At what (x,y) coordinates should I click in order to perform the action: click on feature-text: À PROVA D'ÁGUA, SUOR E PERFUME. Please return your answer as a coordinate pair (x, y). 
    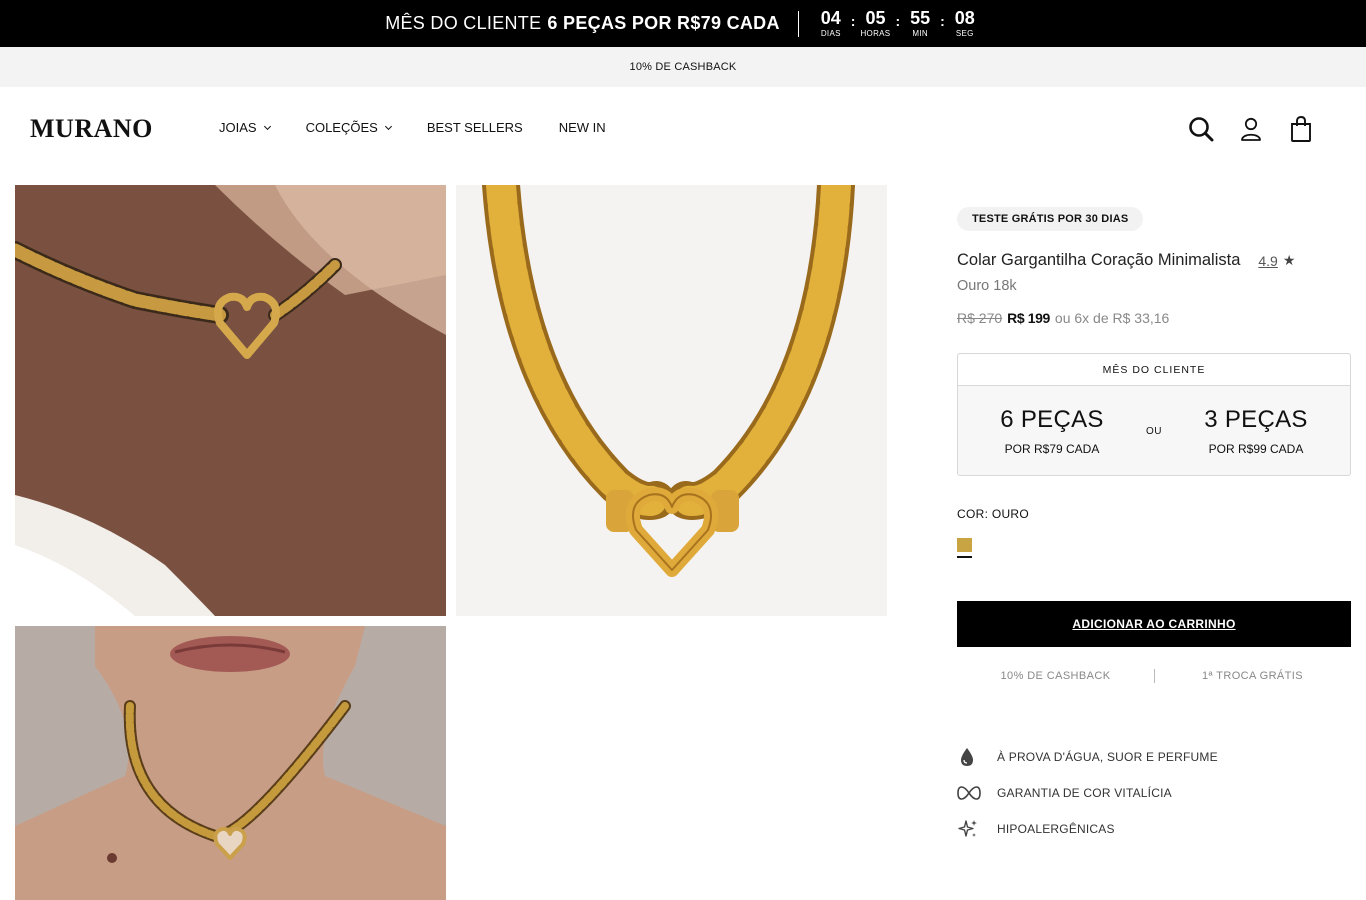
    Looking at the image, I should click on (1107, 757).